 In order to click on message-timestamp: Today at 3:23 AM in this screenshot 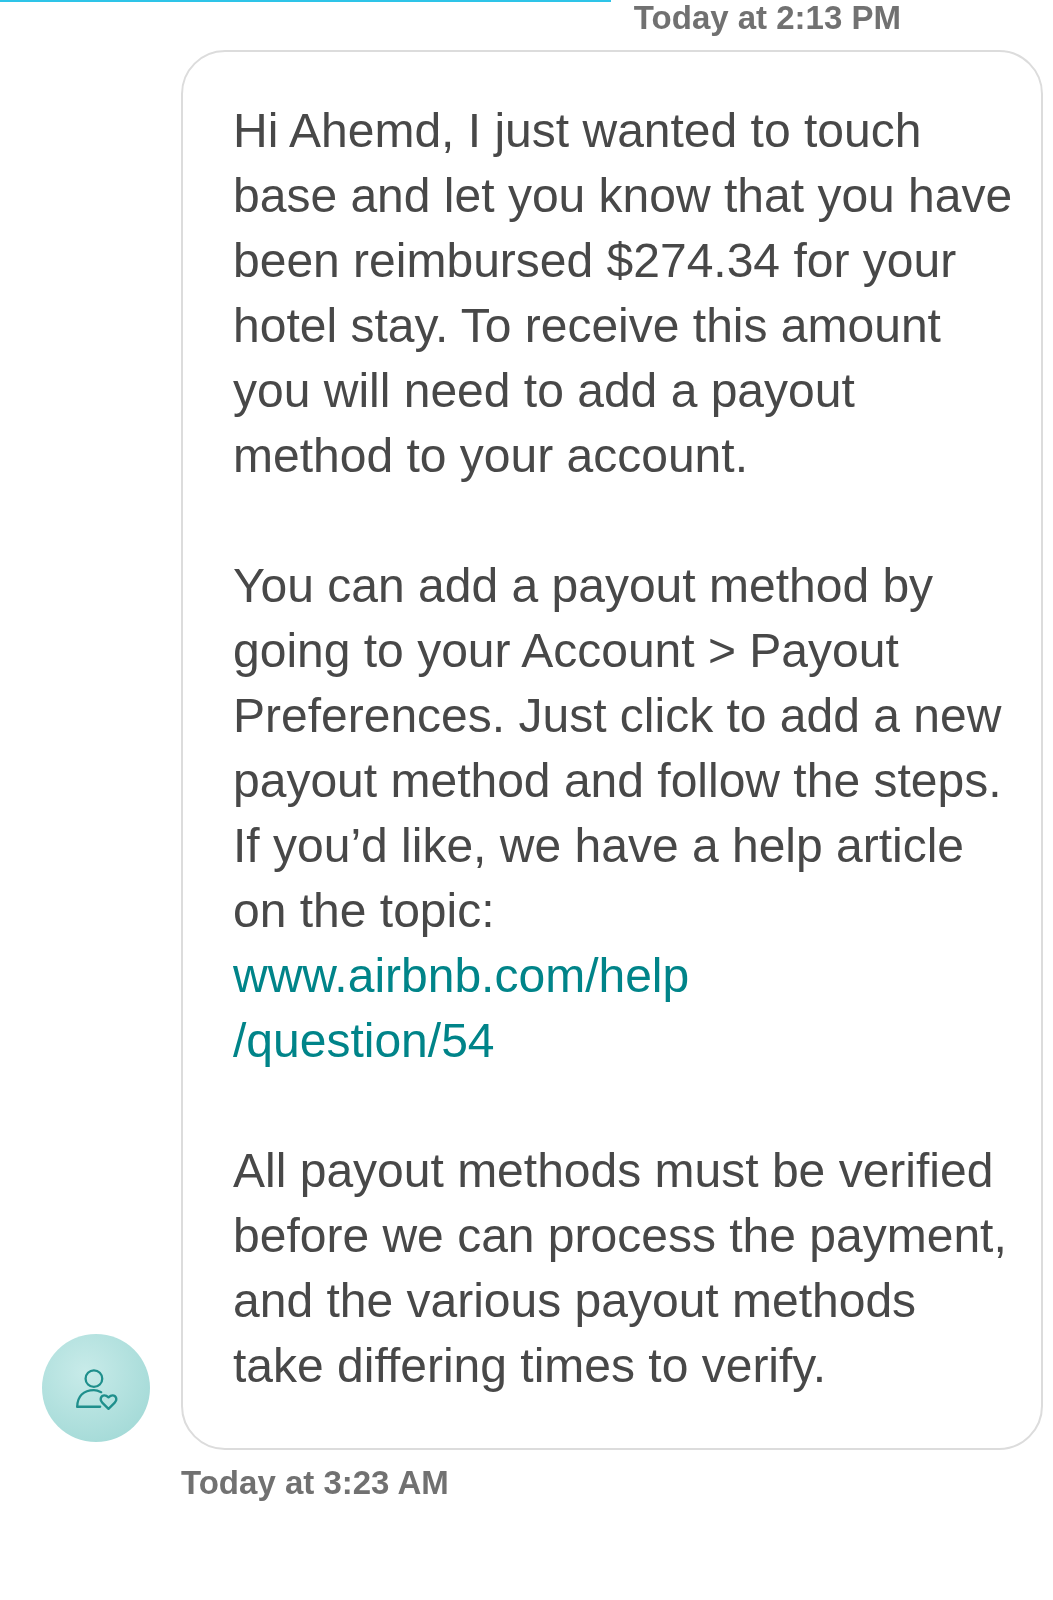, I will do `click(315, 1482)`.